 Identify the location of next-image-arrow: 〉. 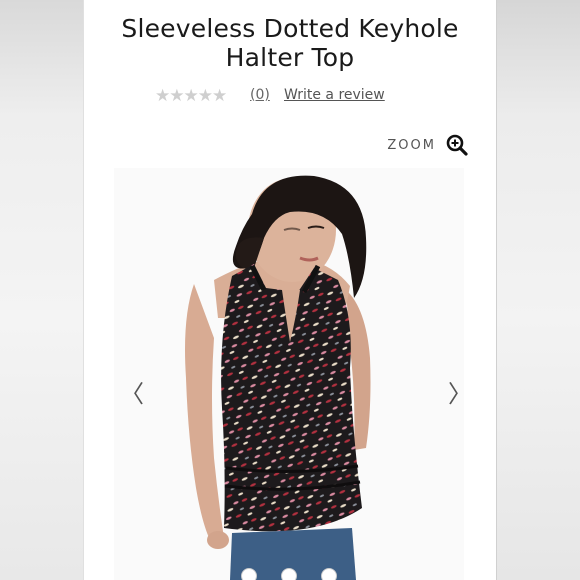
(460, 391).